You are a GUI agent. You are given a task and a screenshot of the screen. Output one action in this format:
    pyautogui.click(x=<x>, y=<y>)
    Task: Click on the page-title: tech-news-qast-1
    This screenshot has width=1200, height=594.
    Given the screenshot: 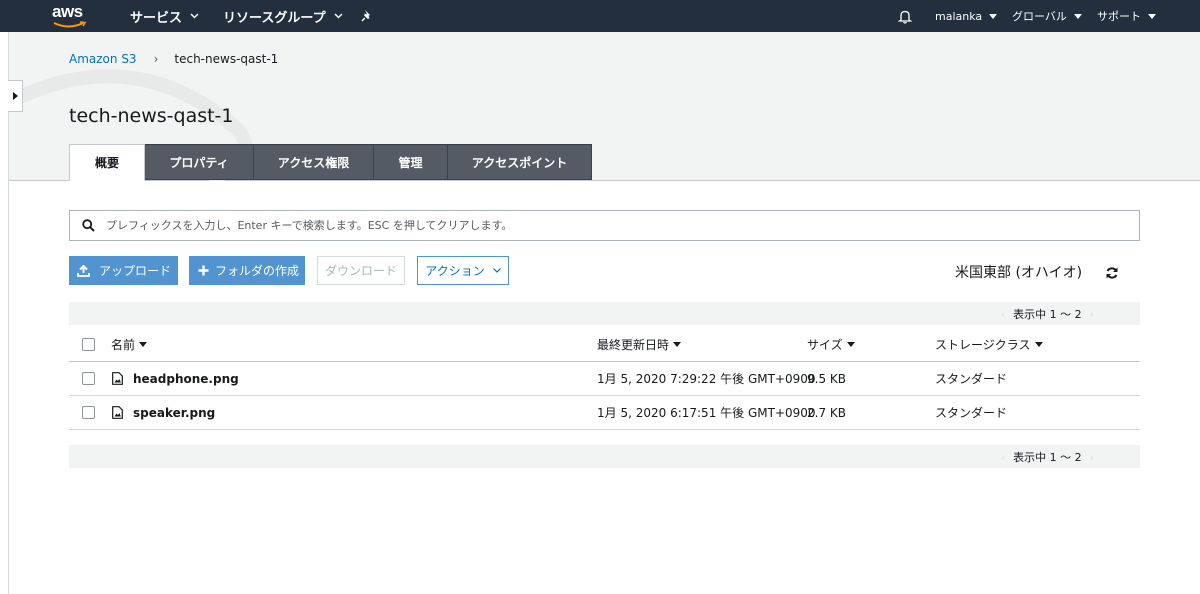 What is the action you would take?
    pyautogui.click(x=151, y=116)
    